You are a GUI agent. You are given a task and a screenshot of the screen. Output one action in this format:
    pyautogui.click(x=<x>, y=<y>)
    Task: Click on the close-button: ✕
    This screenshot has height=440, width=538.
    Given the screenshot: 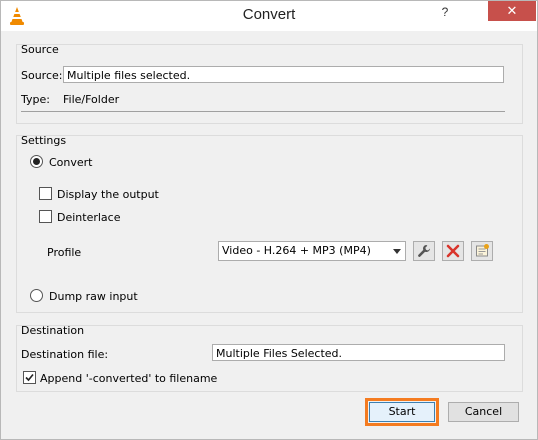 What is the action you would take?
    pyautogui.click(x=512, y=11)
    